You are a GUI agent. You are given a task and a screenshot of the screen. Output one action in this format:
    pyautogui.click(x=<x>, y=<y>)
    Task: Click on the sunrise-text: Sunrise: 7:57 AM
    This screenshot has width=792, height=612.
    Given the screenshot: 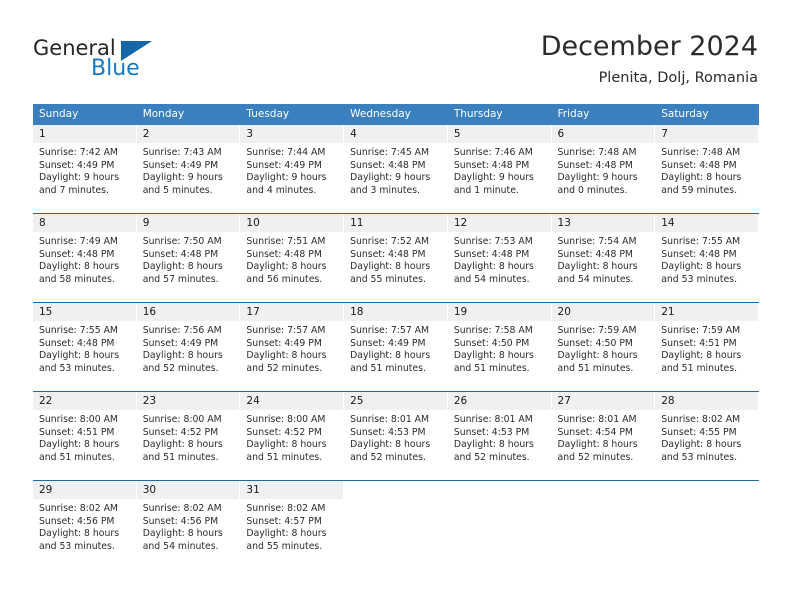 What is the action you would take?
    pyautogui.click(x=390, y=330)
    